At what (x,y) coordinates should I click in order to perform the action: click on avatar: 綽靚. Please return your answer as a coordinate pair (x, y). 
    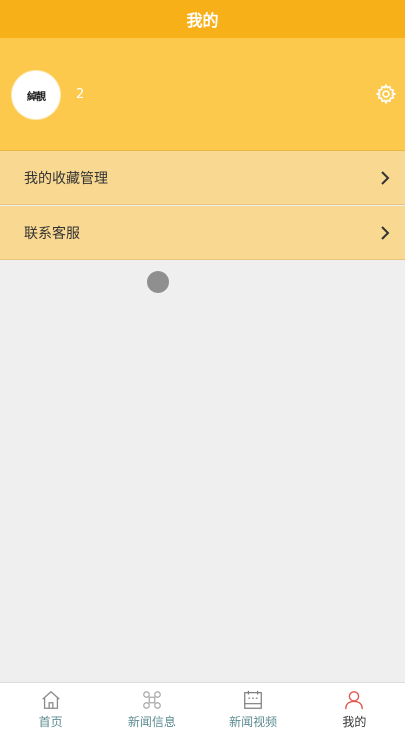
    Looking at the image, I should click on (36, 95).